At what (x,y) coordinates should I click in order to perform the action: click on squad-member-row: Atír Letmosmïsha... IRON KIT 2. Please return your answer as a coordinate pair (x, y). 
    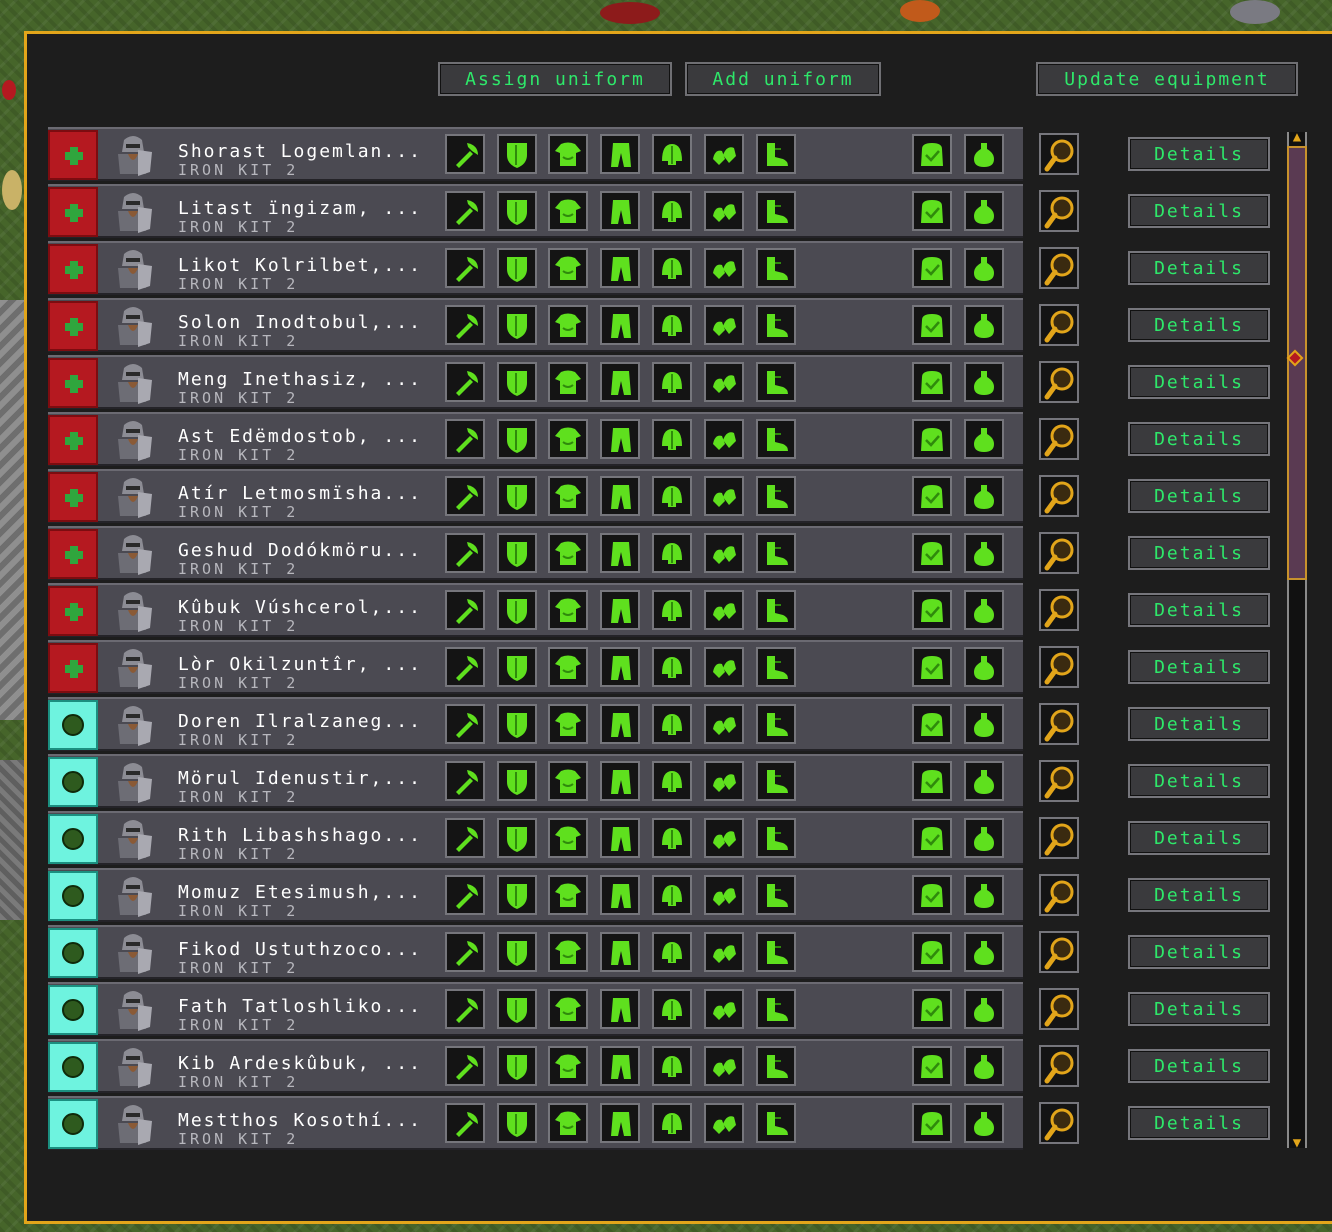
    Looking at the image, I should click on (535, 496).